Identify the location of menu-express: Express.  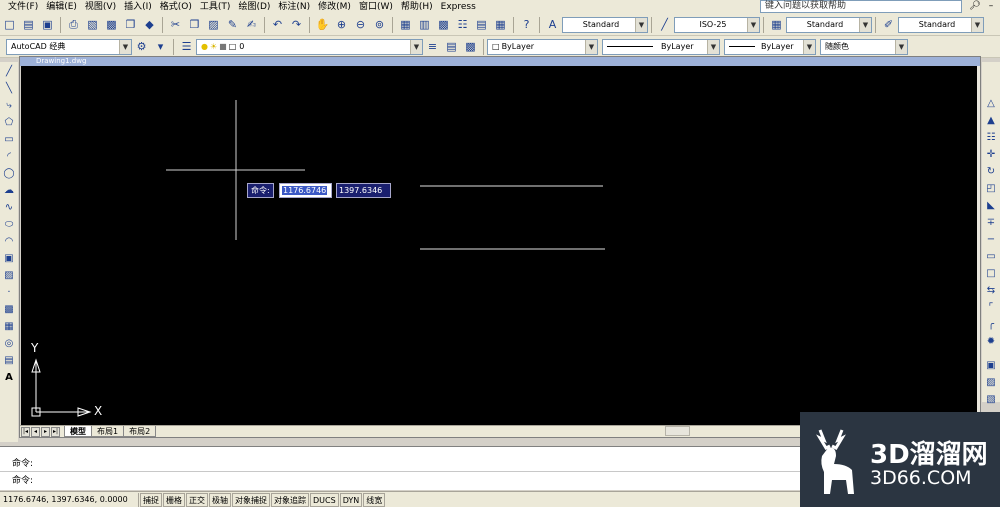
(458, 7).